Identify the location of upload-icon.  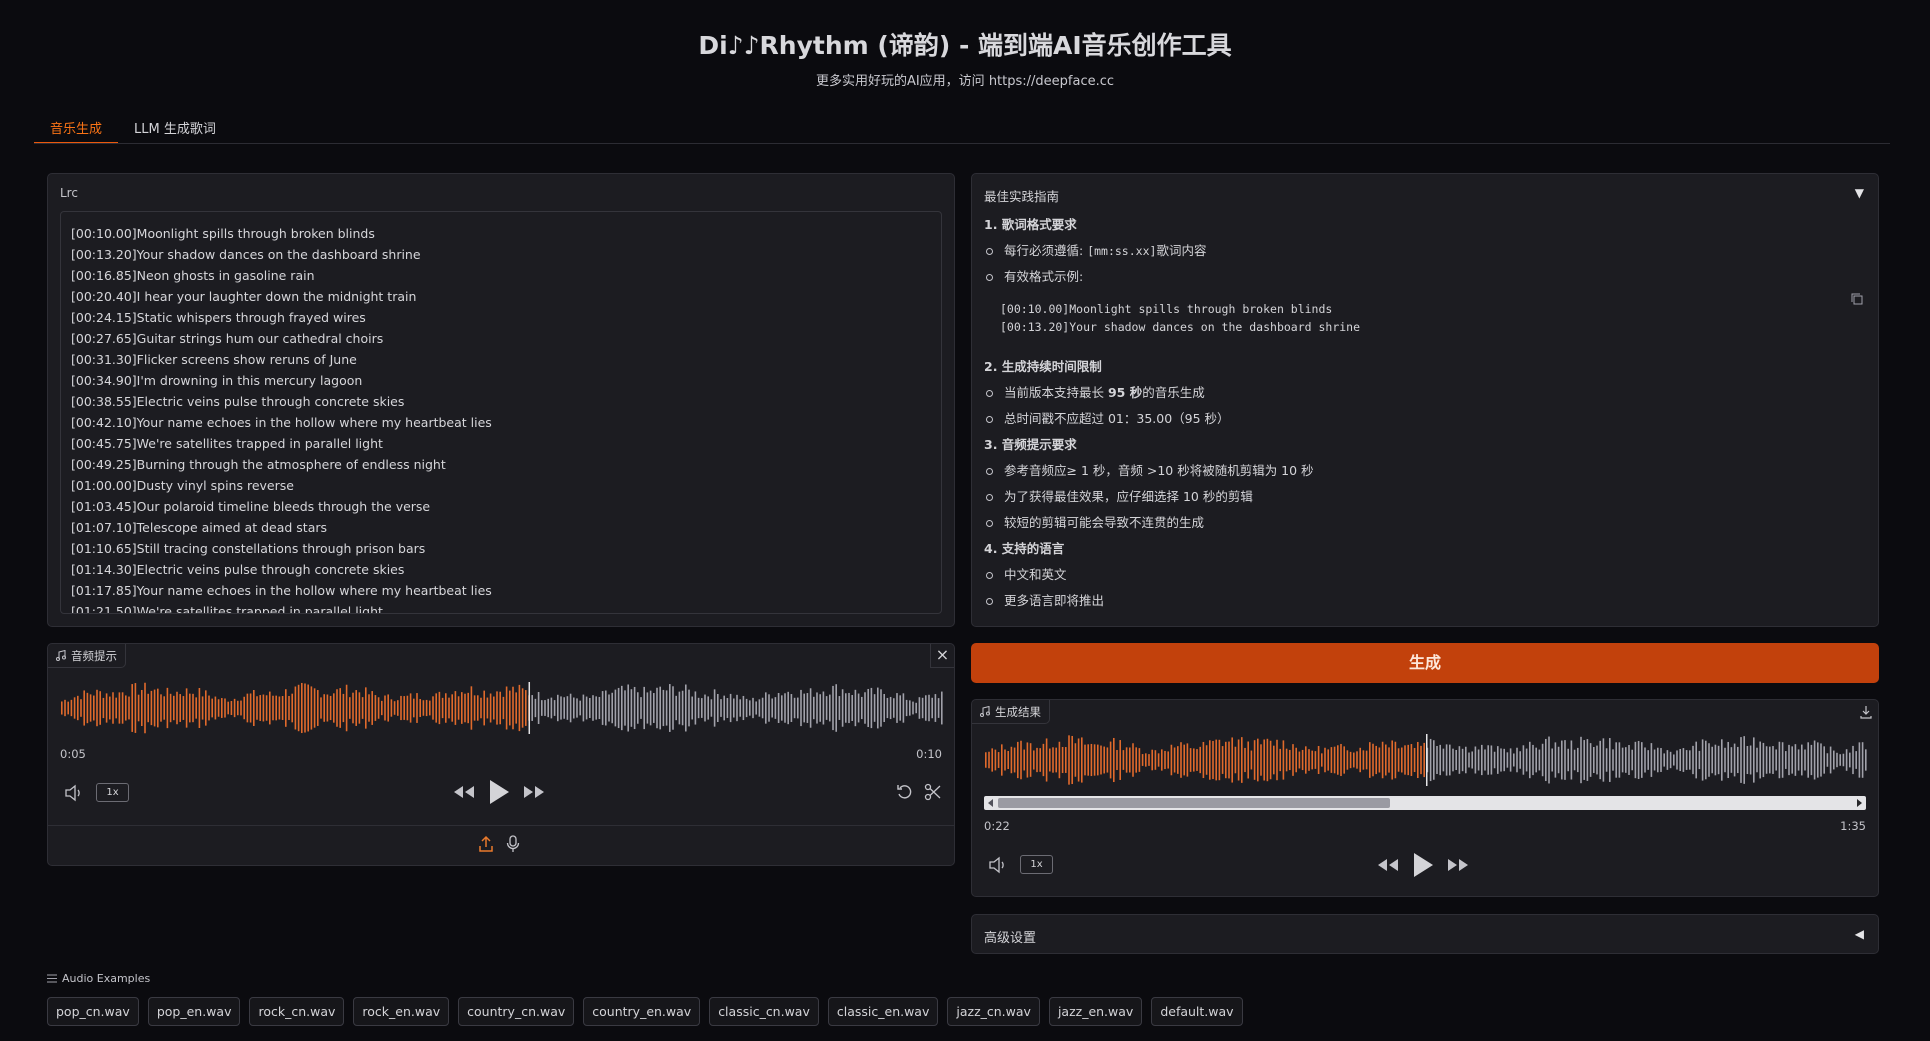
(486, 844).